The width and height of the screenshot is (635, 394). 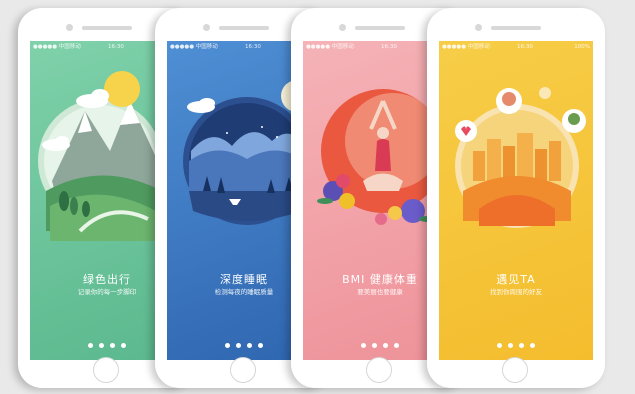 I want to click on city-friends-illustration, so click(x=520, y=157).